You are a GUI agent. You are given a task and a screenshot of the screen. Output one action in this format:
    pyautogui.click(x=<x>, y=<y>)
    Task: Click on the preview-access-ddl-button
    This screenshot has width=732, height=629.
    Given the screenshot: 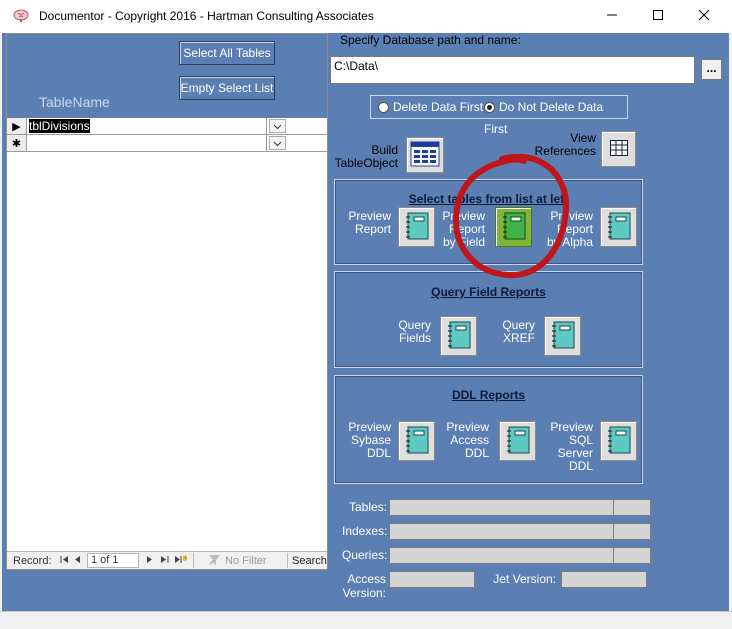 What is the action you would take?
    pyautogui.click(x=517, y=441)
    